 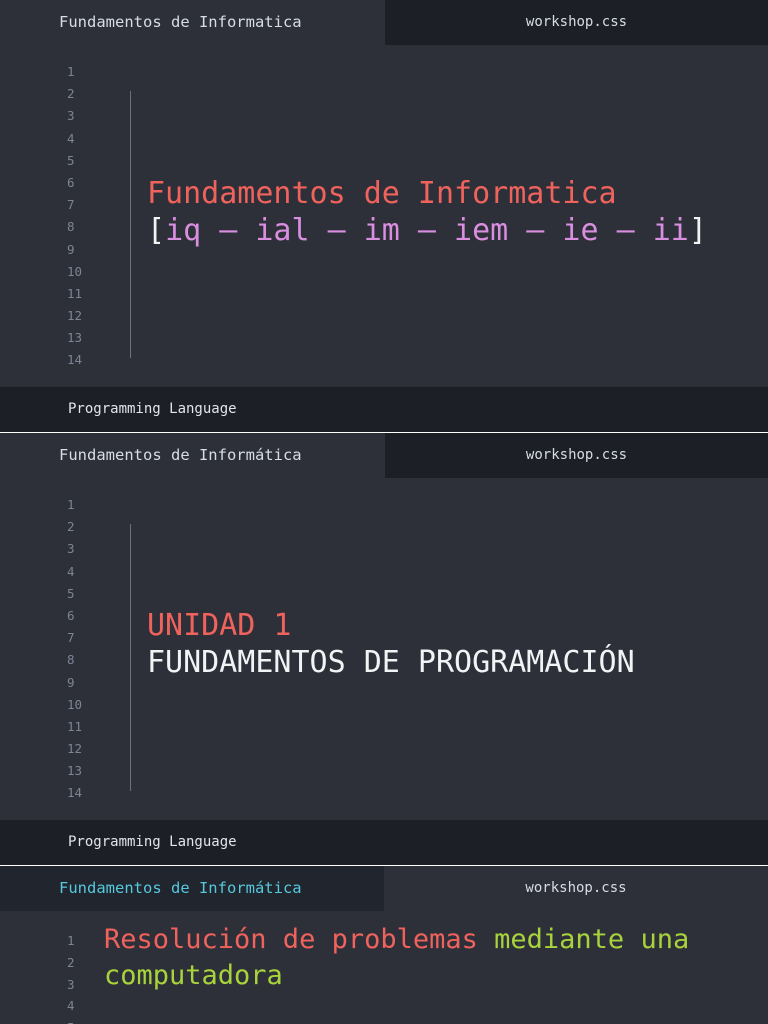 I want to click on bracket-close: ], so click(x=697, y=230).